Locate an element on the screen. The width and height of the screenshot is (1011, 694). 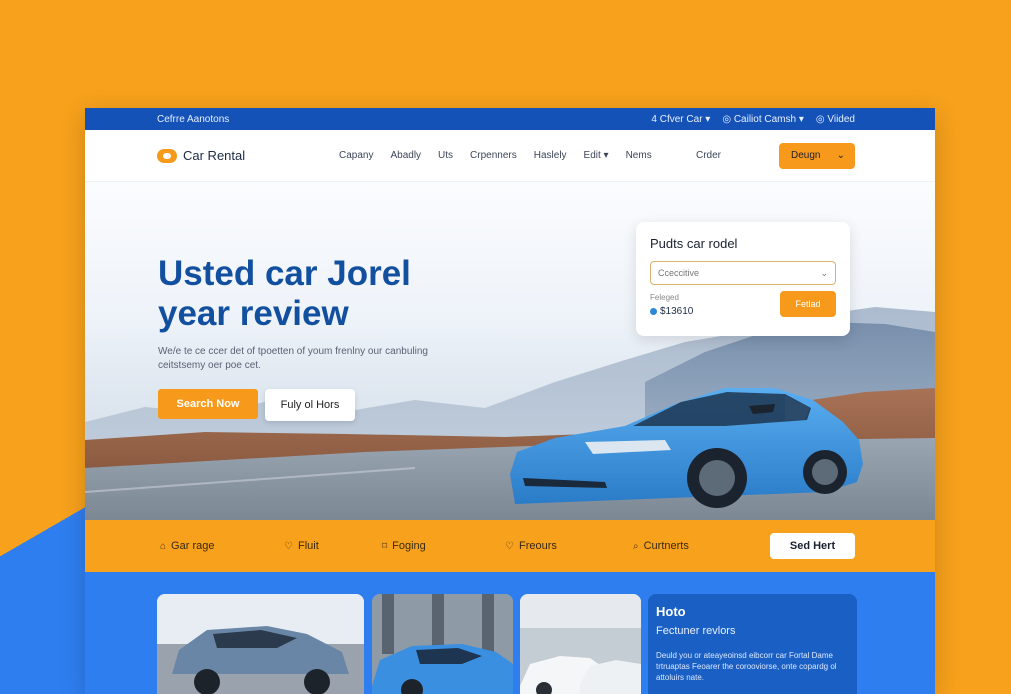
strip-item-freours: ♡ Freours is located at coordinates (569, 546).